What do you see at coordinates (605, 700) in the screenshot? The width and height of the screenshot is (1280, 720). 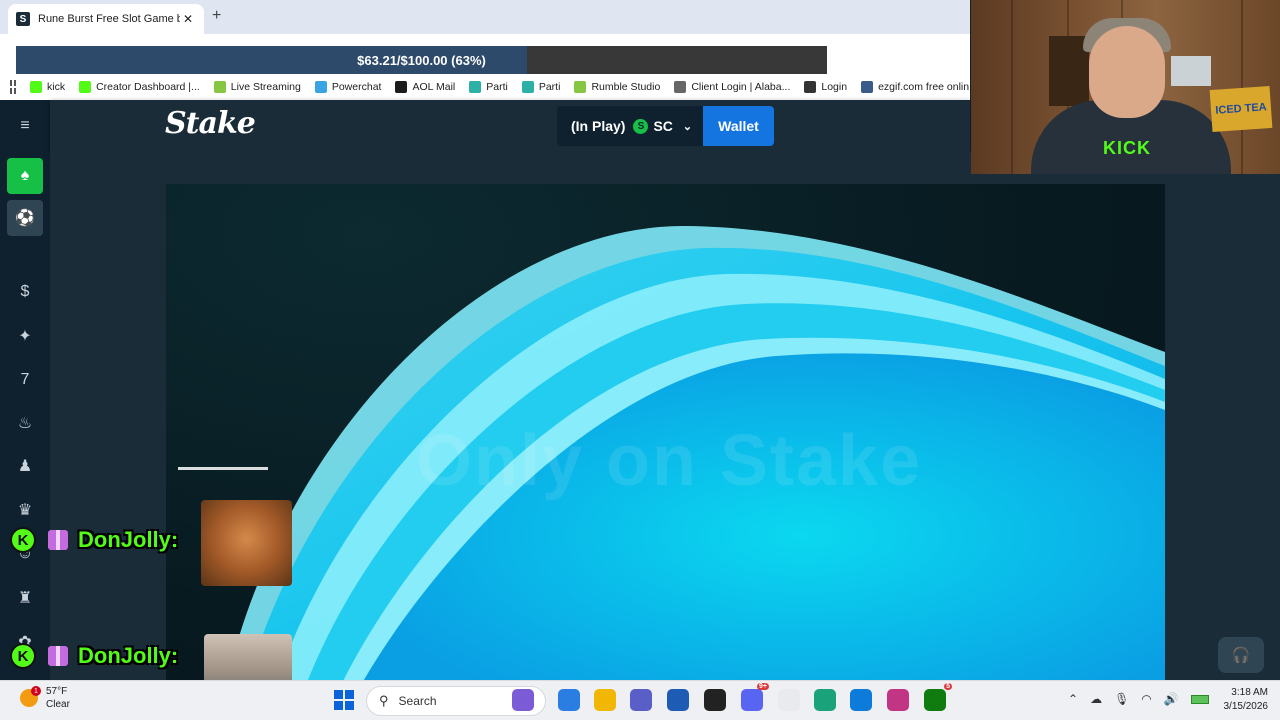 I see `file-explorer-icon` at bounding box center [605, 700].